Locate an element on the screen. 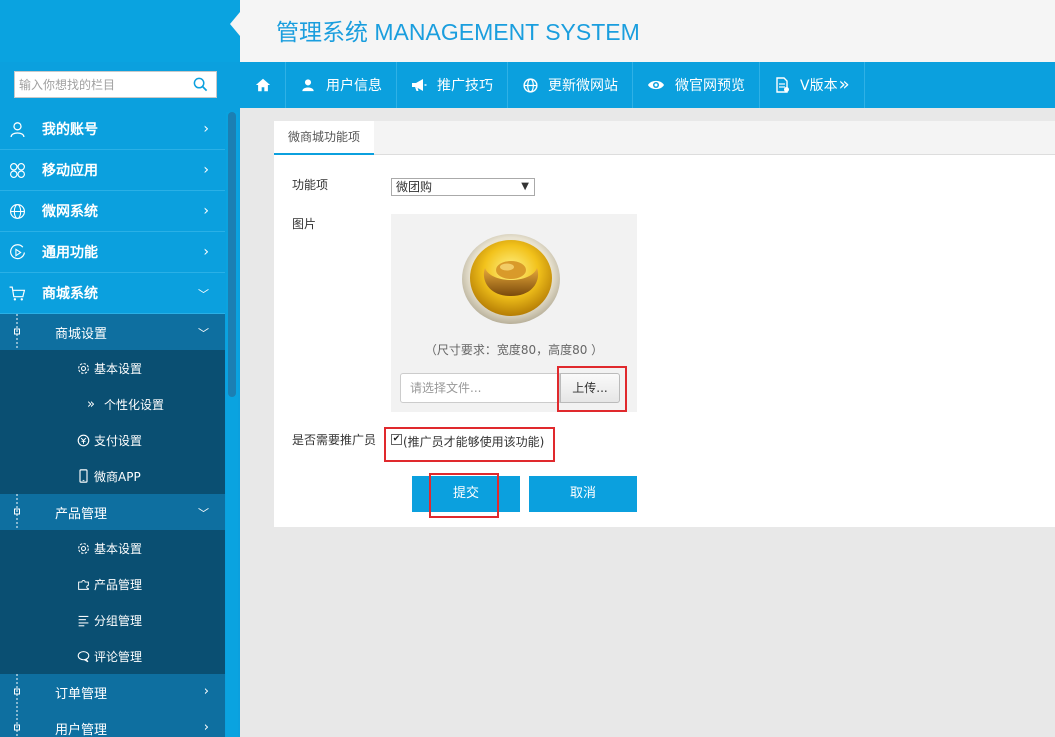  search-icon is located at coordinates (200, 84).